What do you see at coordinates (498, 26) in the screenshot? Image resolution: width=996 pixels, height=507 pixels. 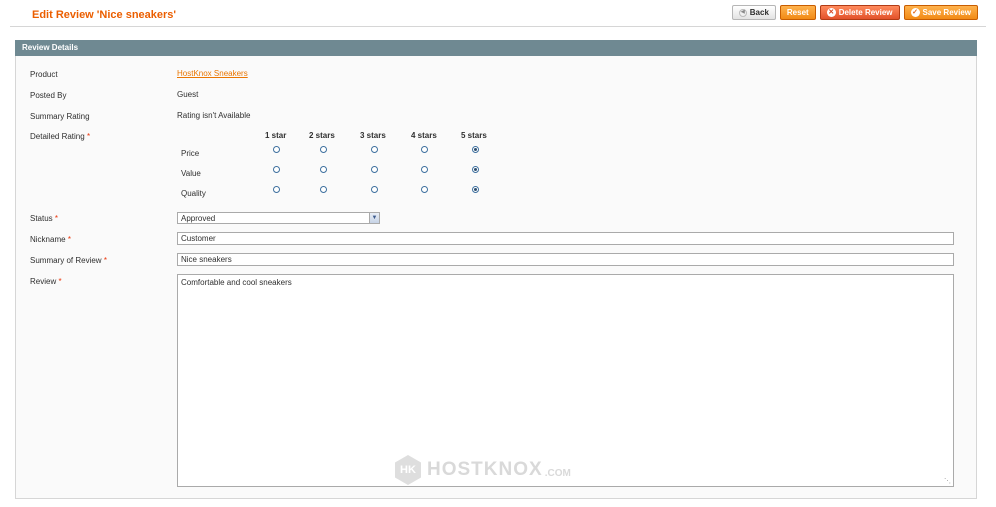 I see `header-divider` at bounding box center [498, 26].